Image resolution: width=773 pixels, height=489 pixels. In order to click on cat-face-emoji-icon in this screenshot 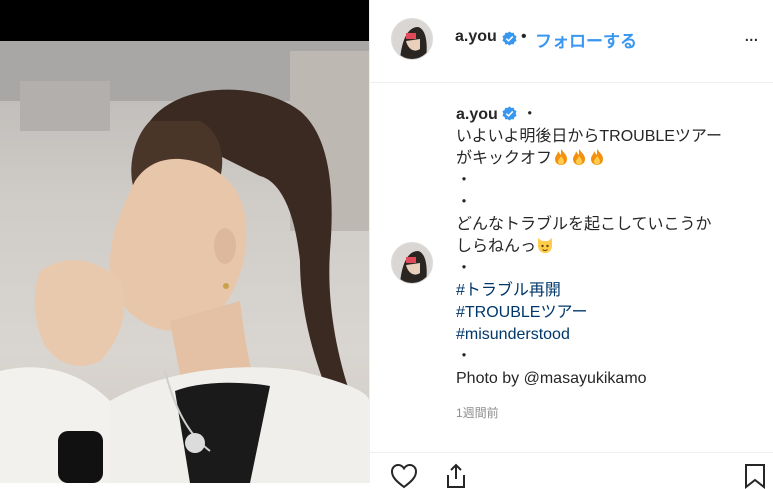, I will do `click(545, 245)`.